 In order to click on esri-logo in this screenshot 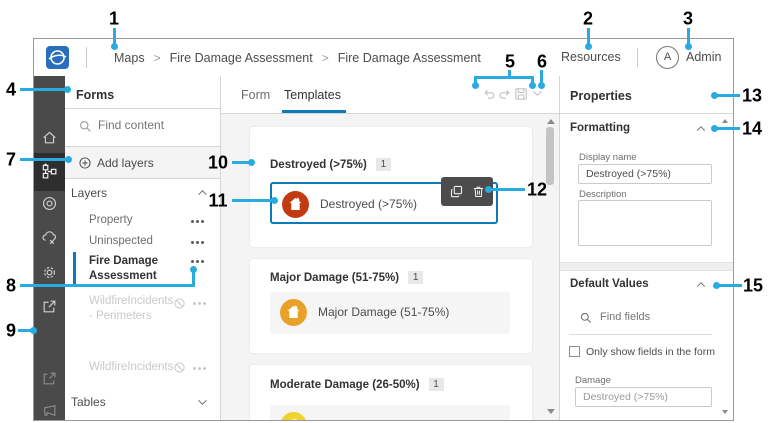, I will do `click(57, 57)`.